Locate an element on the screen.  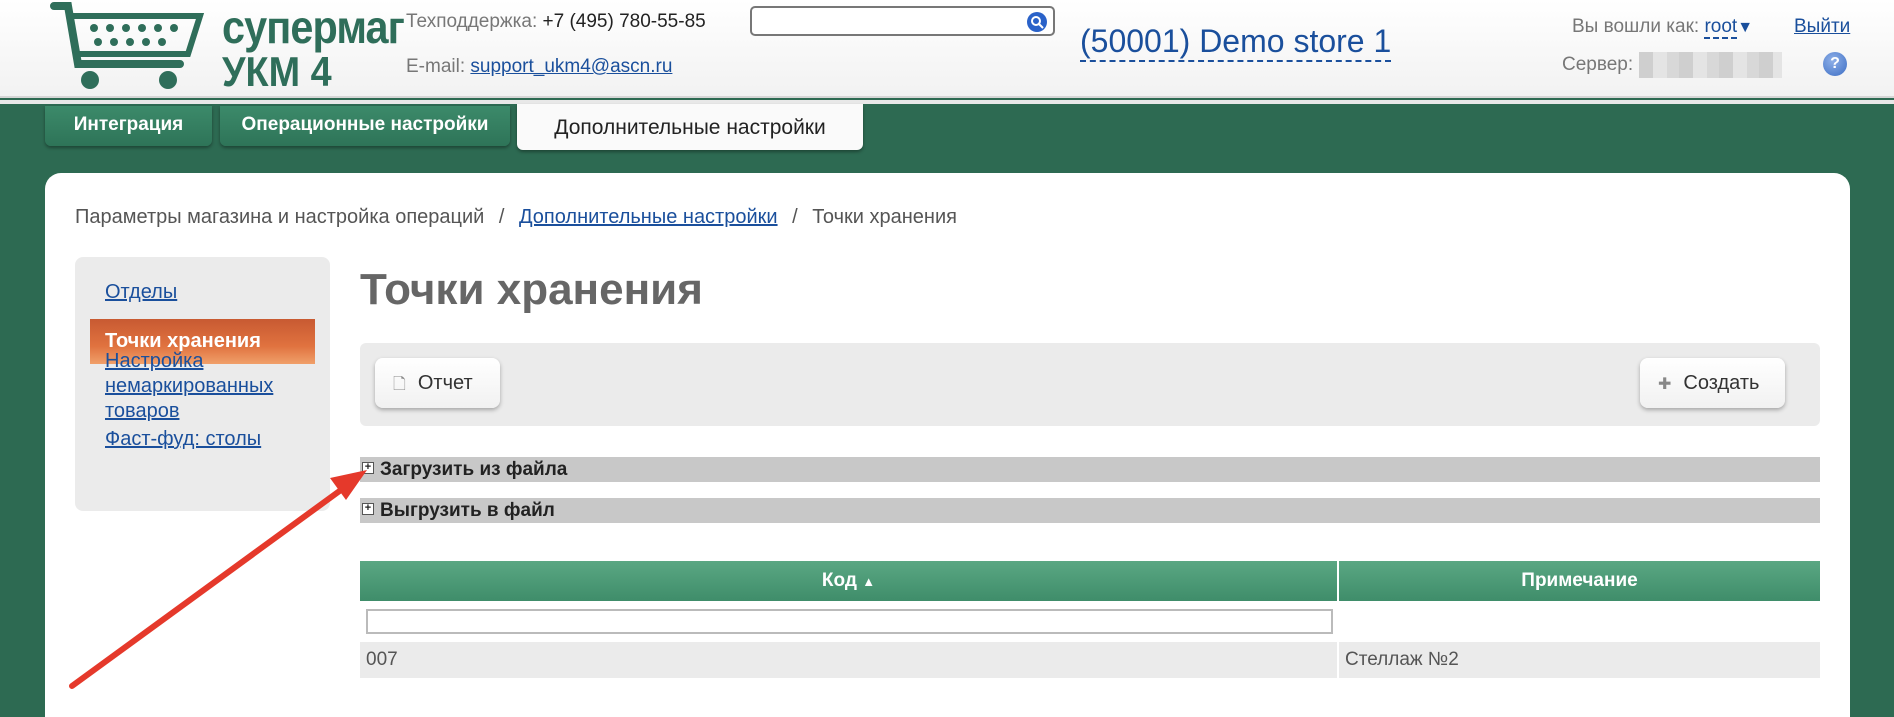
tab-additional-settings: Дополнительные настройки is located at coordinates (690, 127).